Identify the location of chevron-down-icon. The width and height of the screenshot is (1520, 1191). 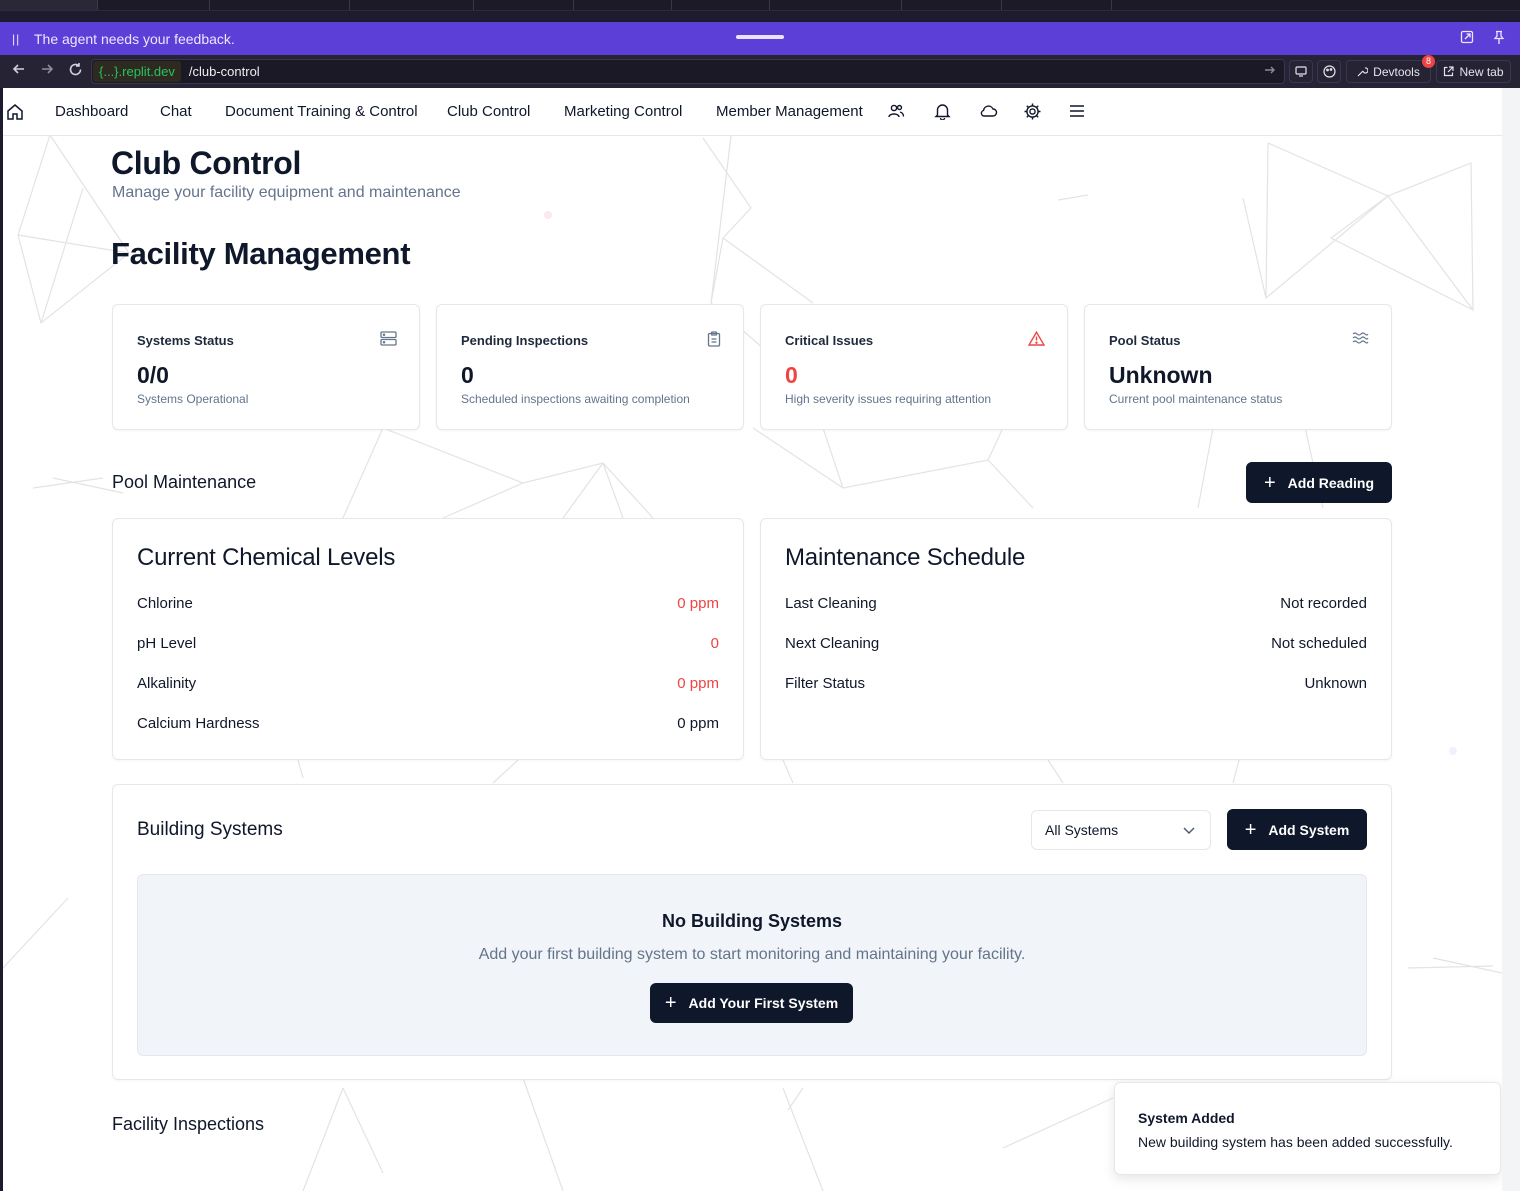
(1189, 831).